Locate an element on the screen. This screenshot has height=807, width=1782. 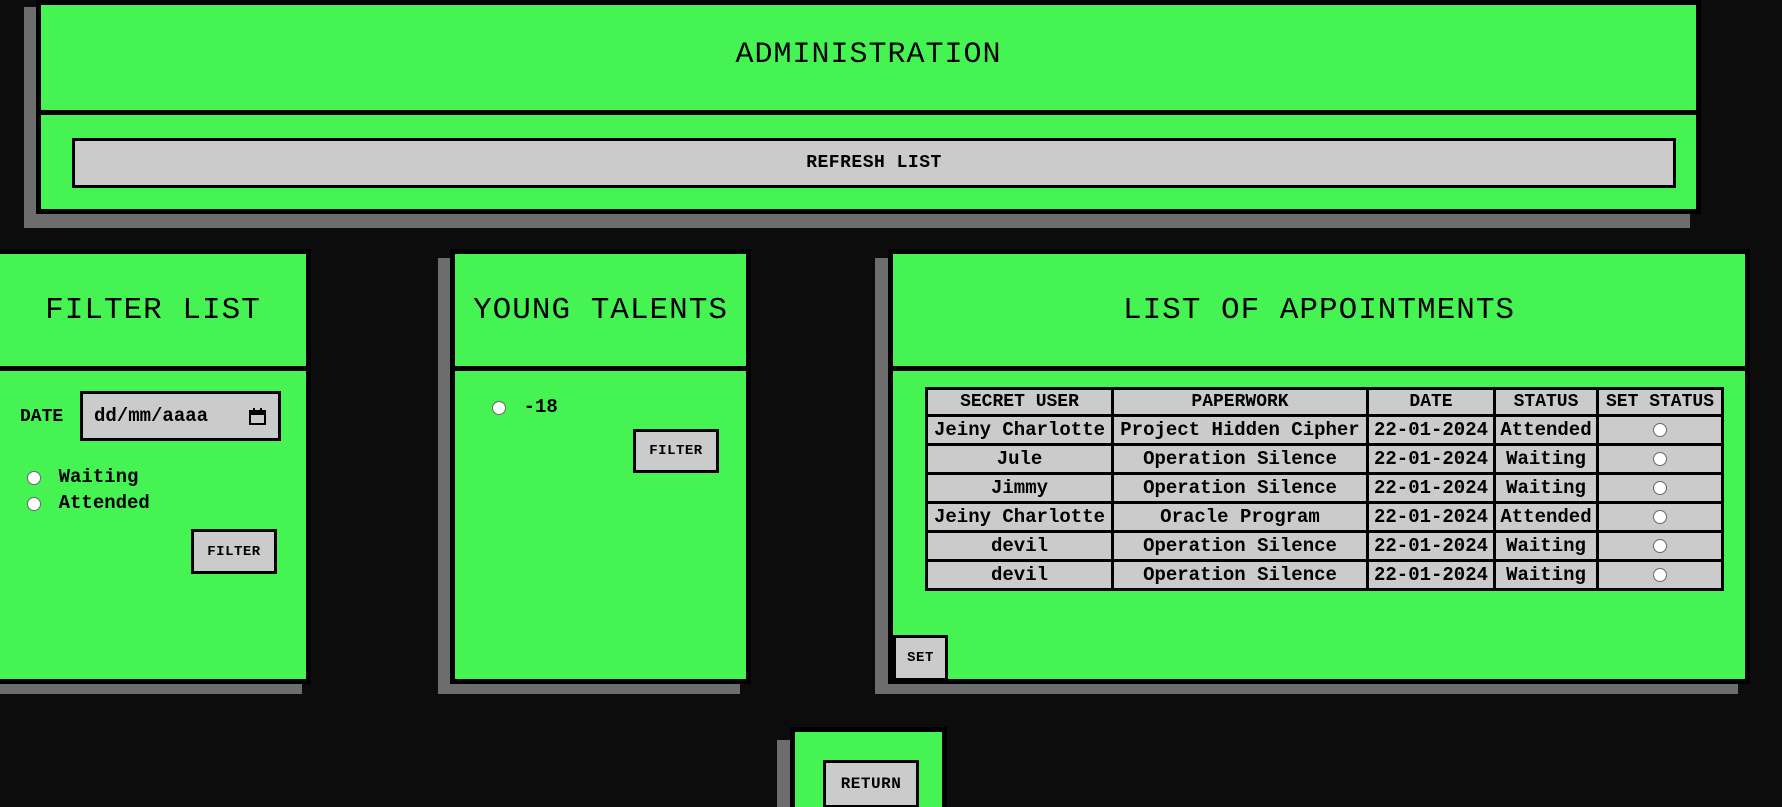
waiting-option: Waiting is located at coordinates (82, 477).